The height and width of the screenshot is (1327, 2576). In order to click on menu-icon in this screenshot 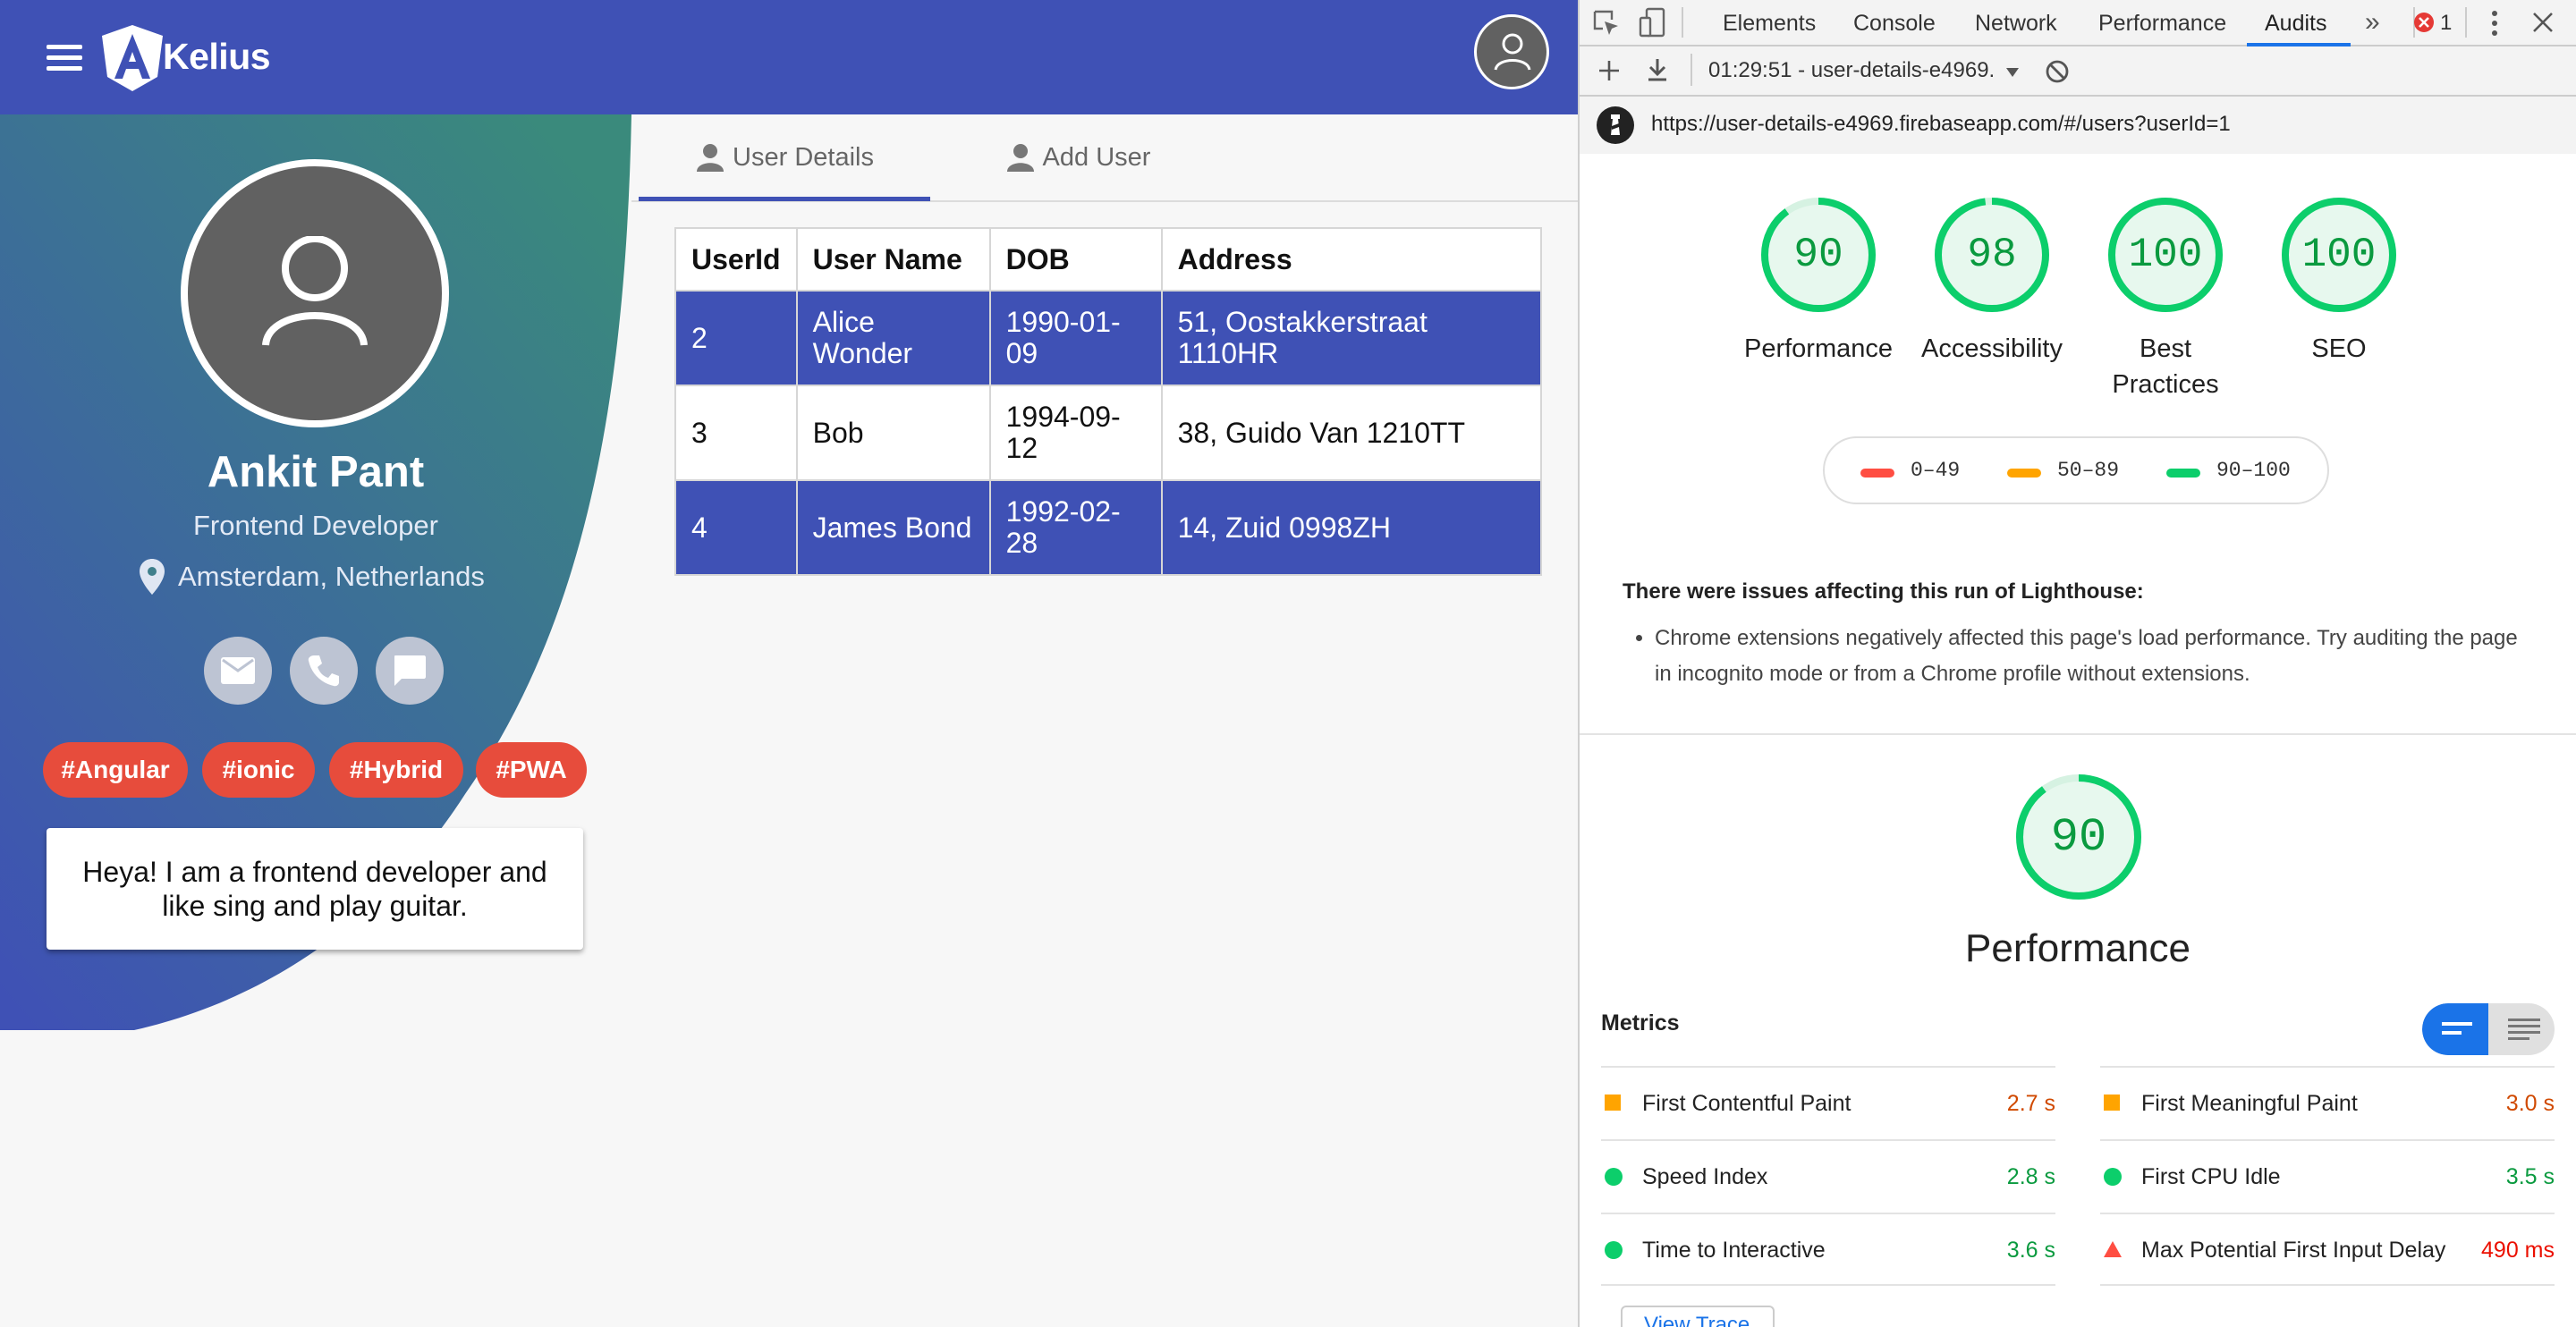, I will do `click(64, 58)`.